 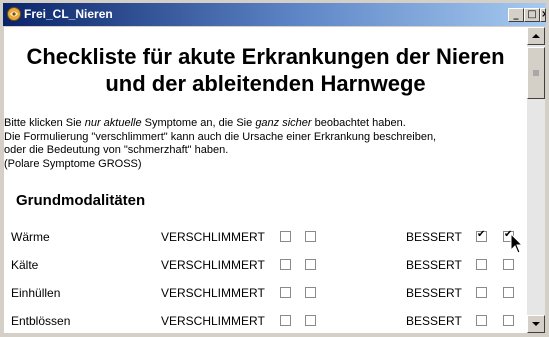 I want to click on grip-icon, so click(x=536, y=73).